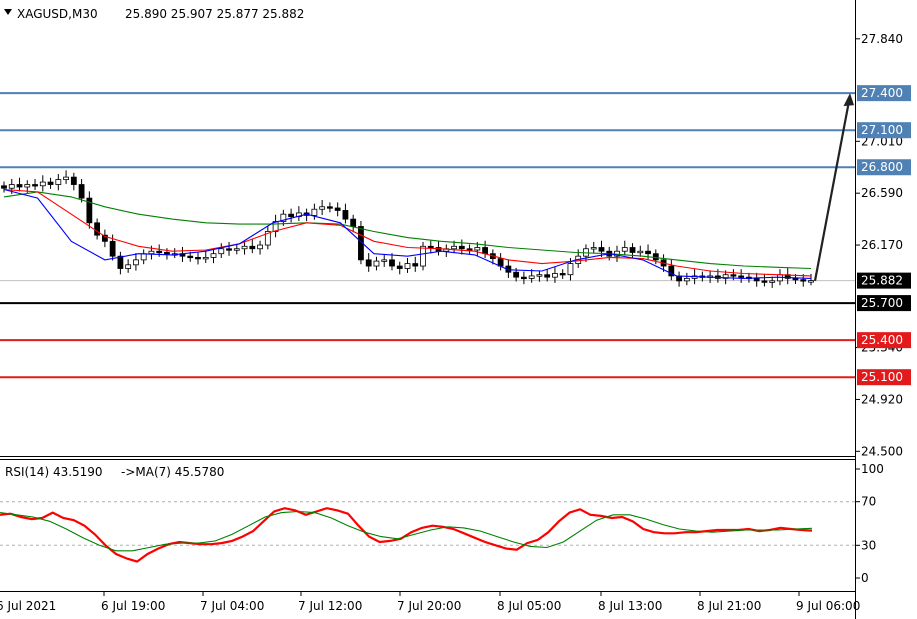 The height and width of the screenshot is (619, 917). I want to click on time-tick-label: 9 Jul 06:00, so click(828, 606).